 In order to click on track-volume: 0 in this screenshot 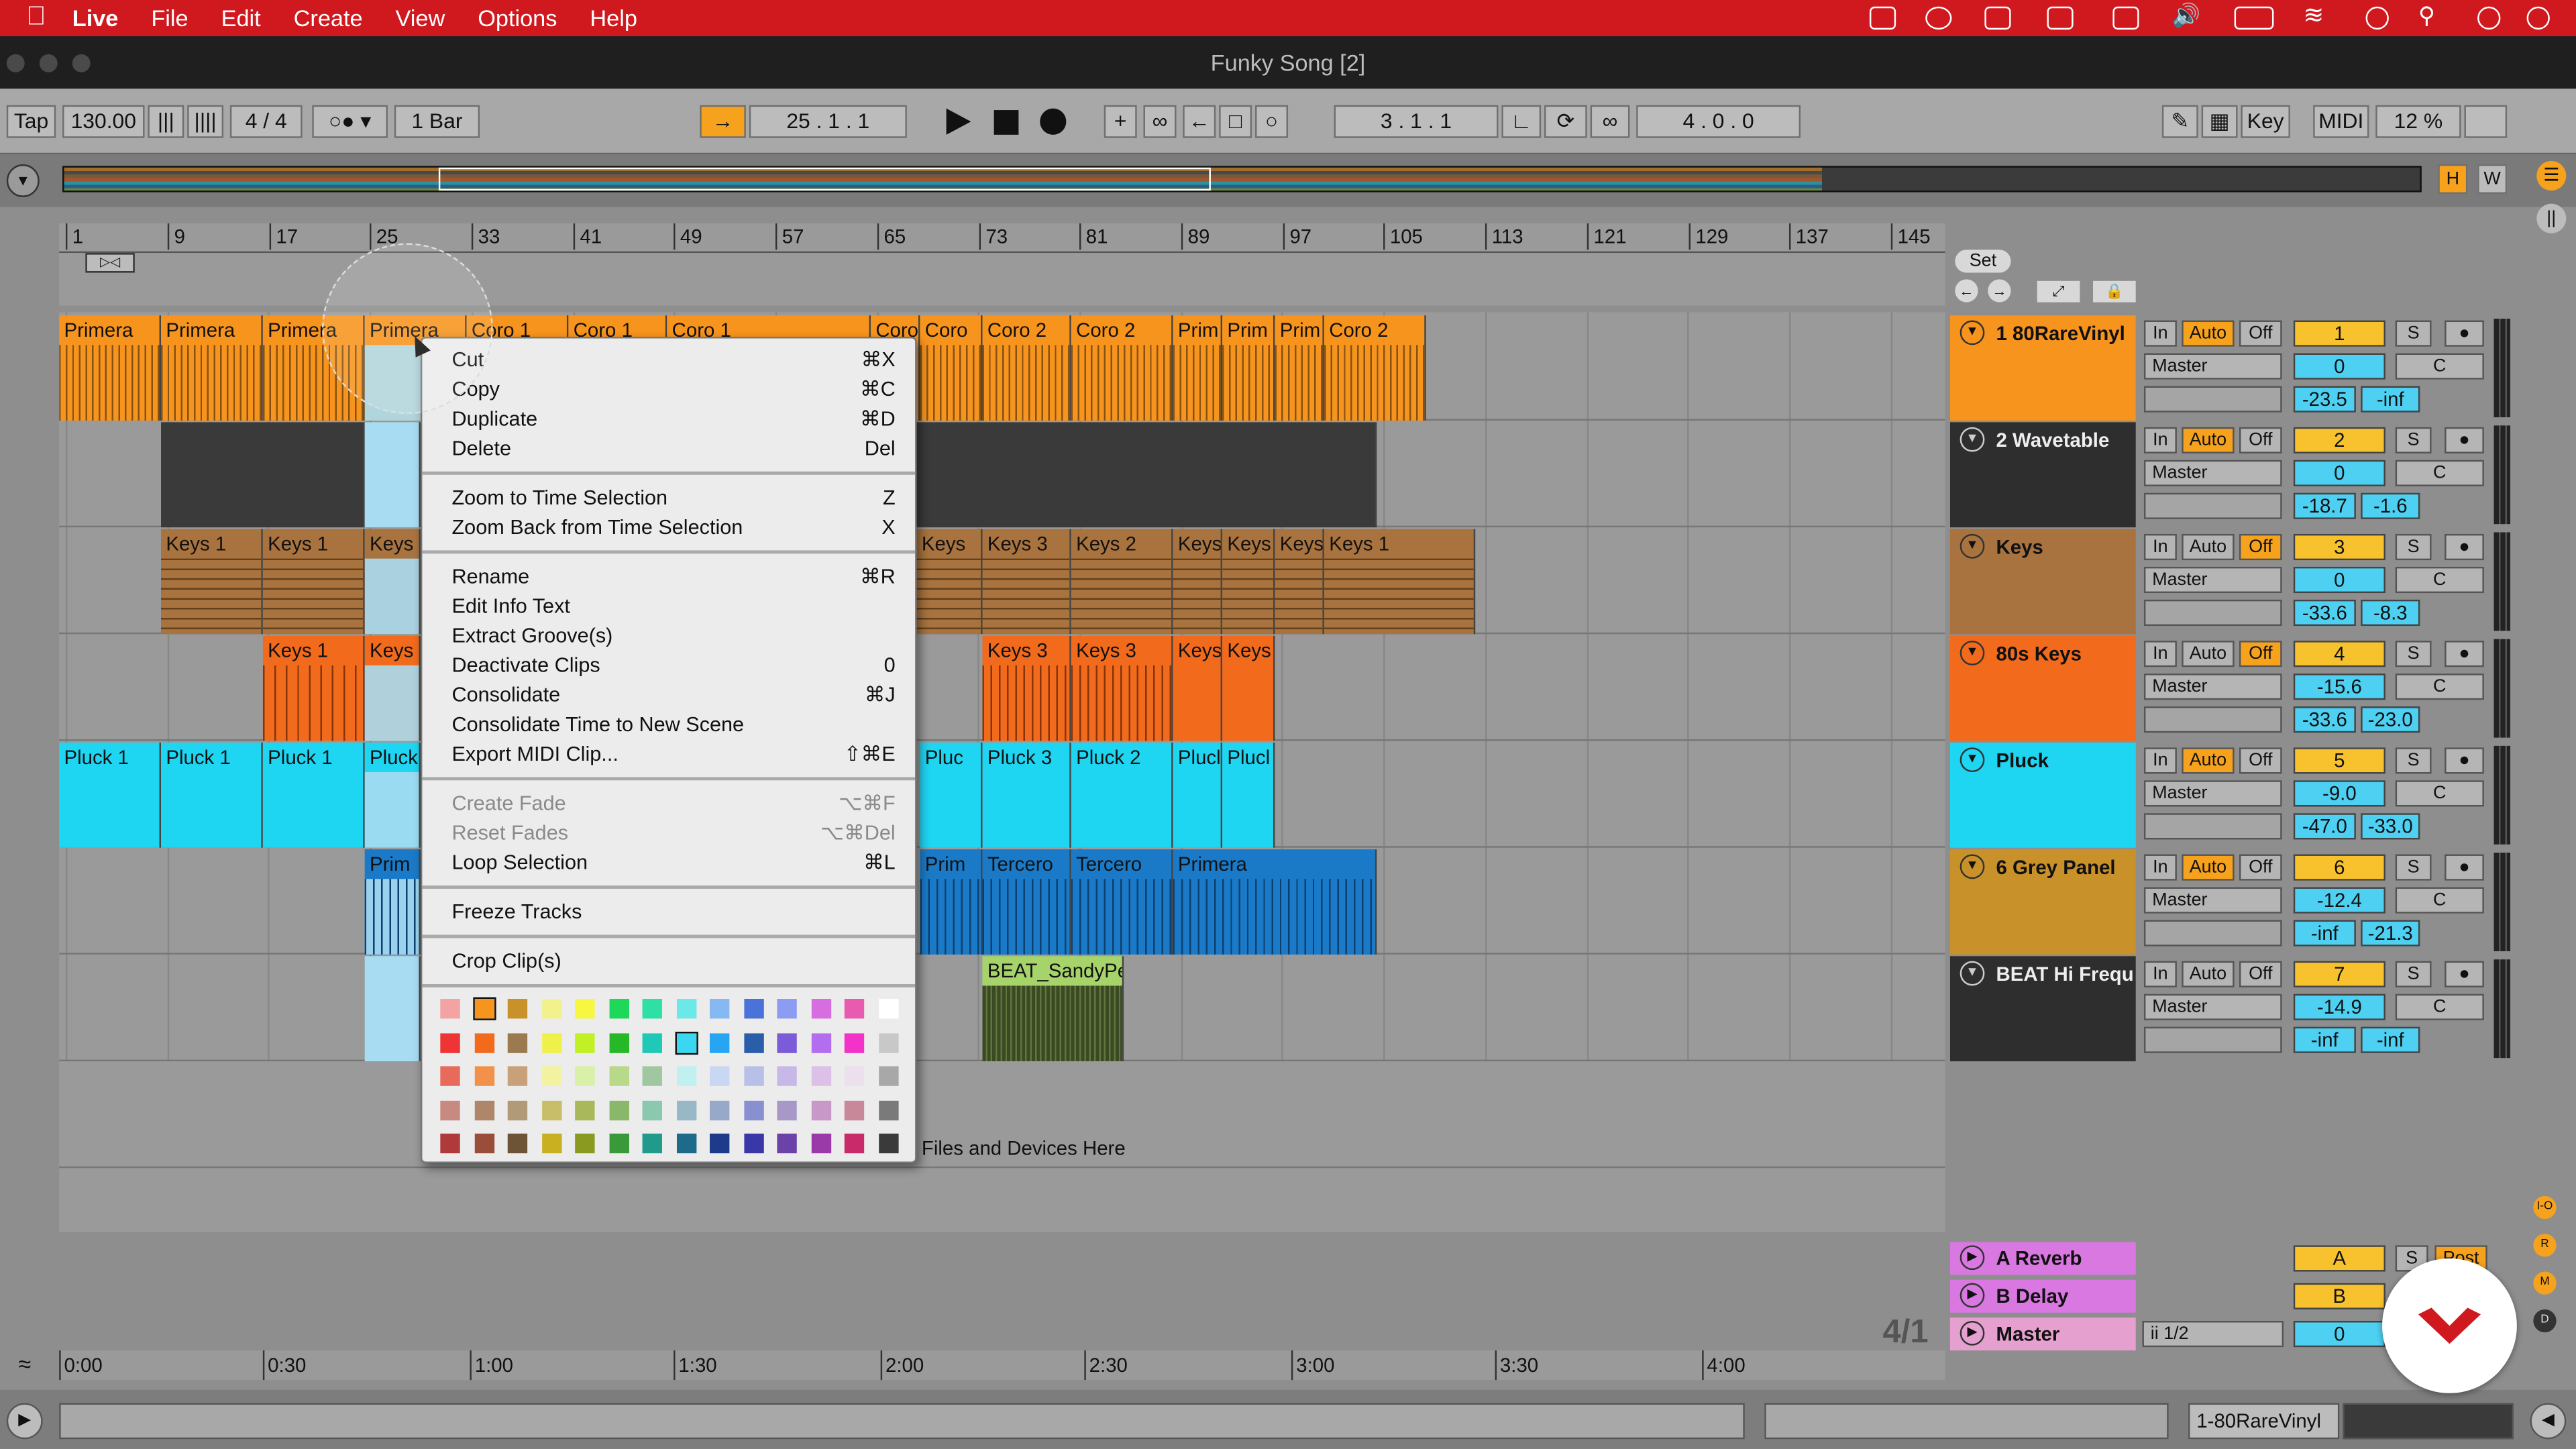, I will do `click(2339, 580)`.